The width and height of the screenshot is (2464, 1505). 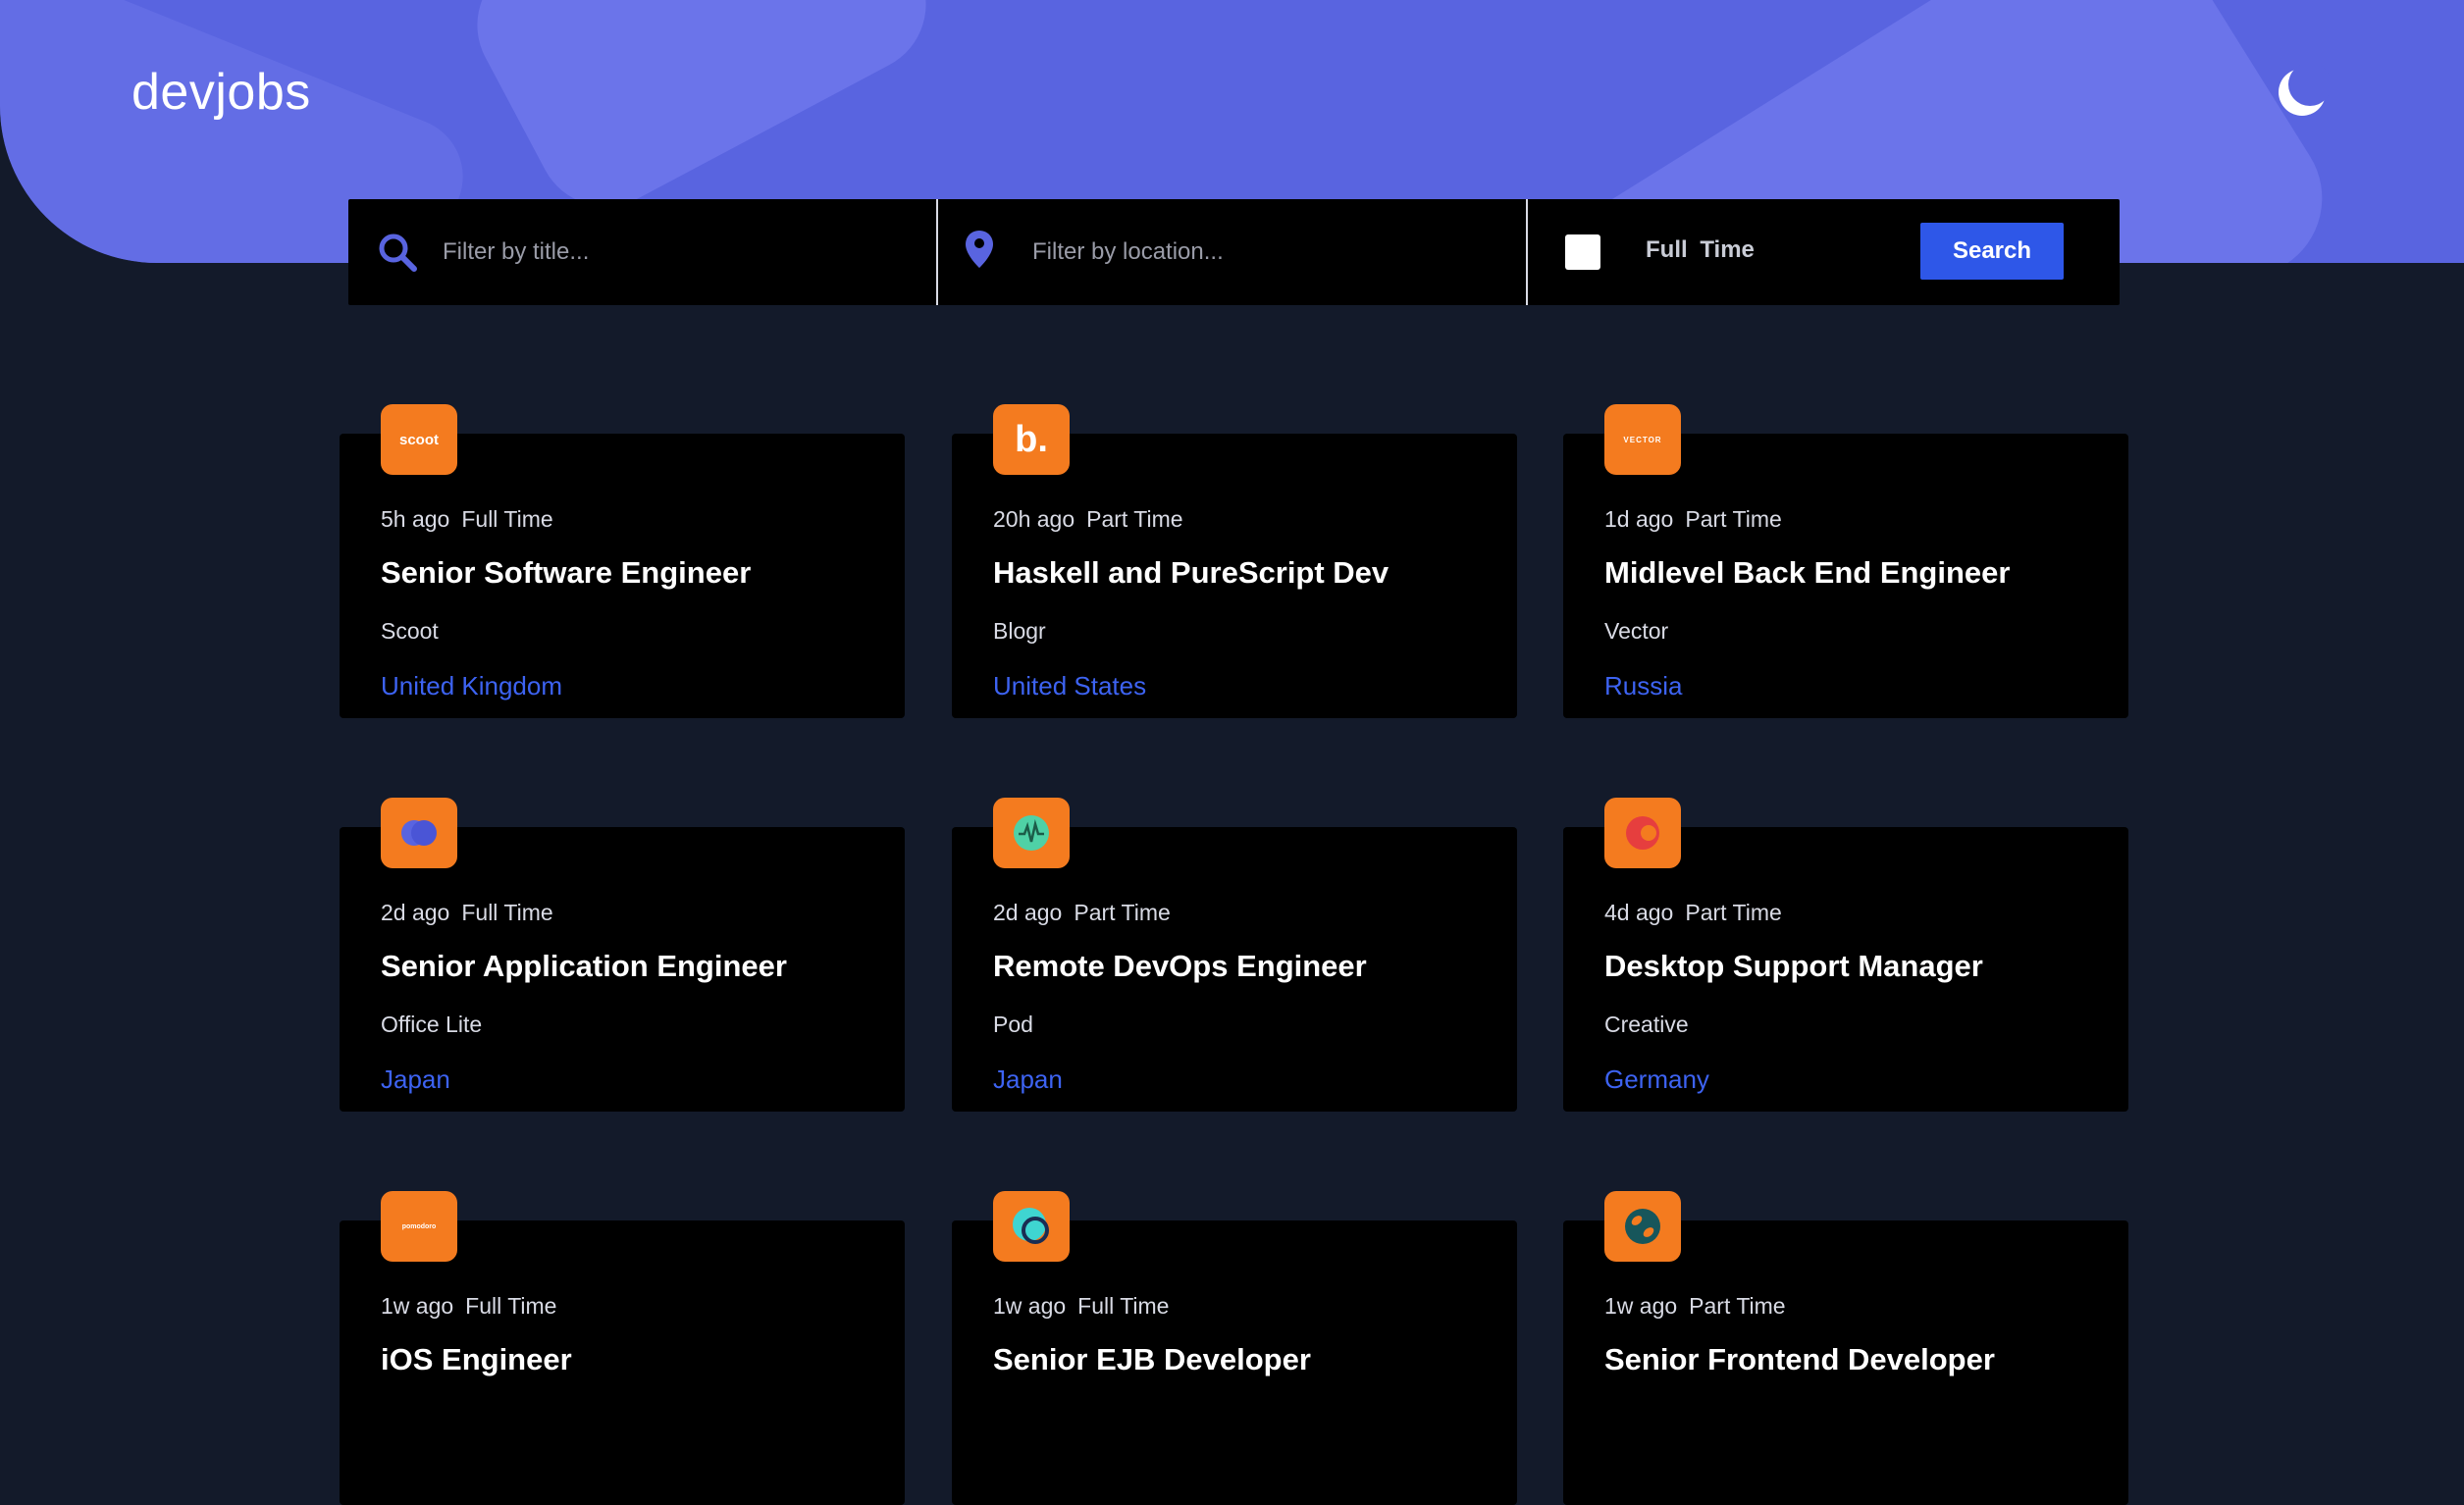 What do you see at coordinates (1824, 252) in the screenshot?
I see `contract-filter: Full Time Search` at bounding box center [1824, 252].